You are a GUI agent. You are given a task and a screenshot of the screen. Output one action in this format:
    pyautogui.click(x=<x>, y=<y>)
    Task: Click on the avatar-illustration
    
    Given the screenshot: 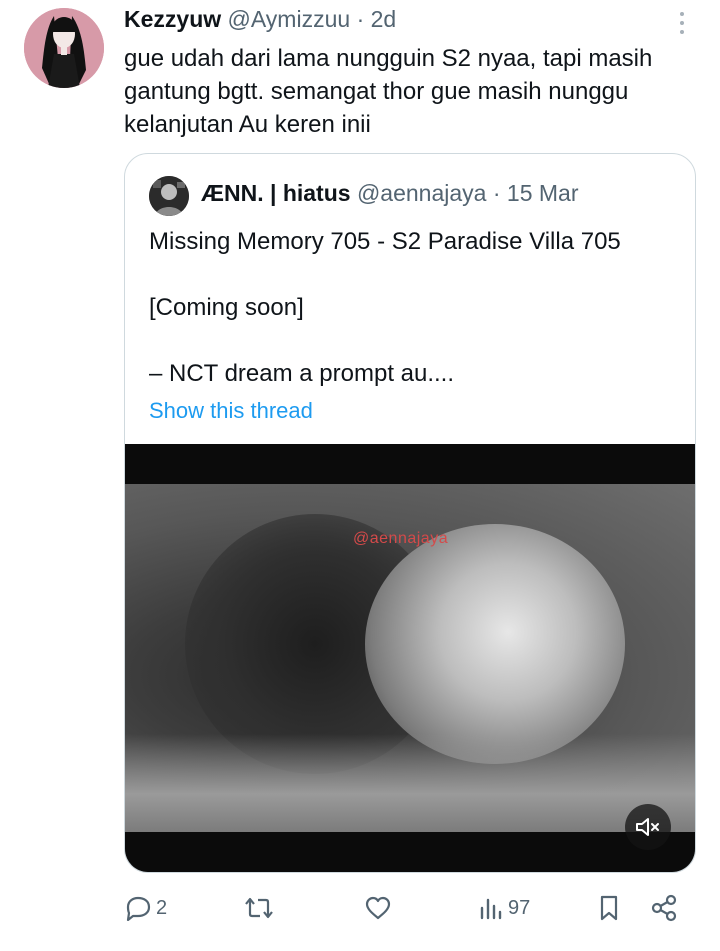 What is the action you would take?
    pyautogui.click(x=64, y=48)
    